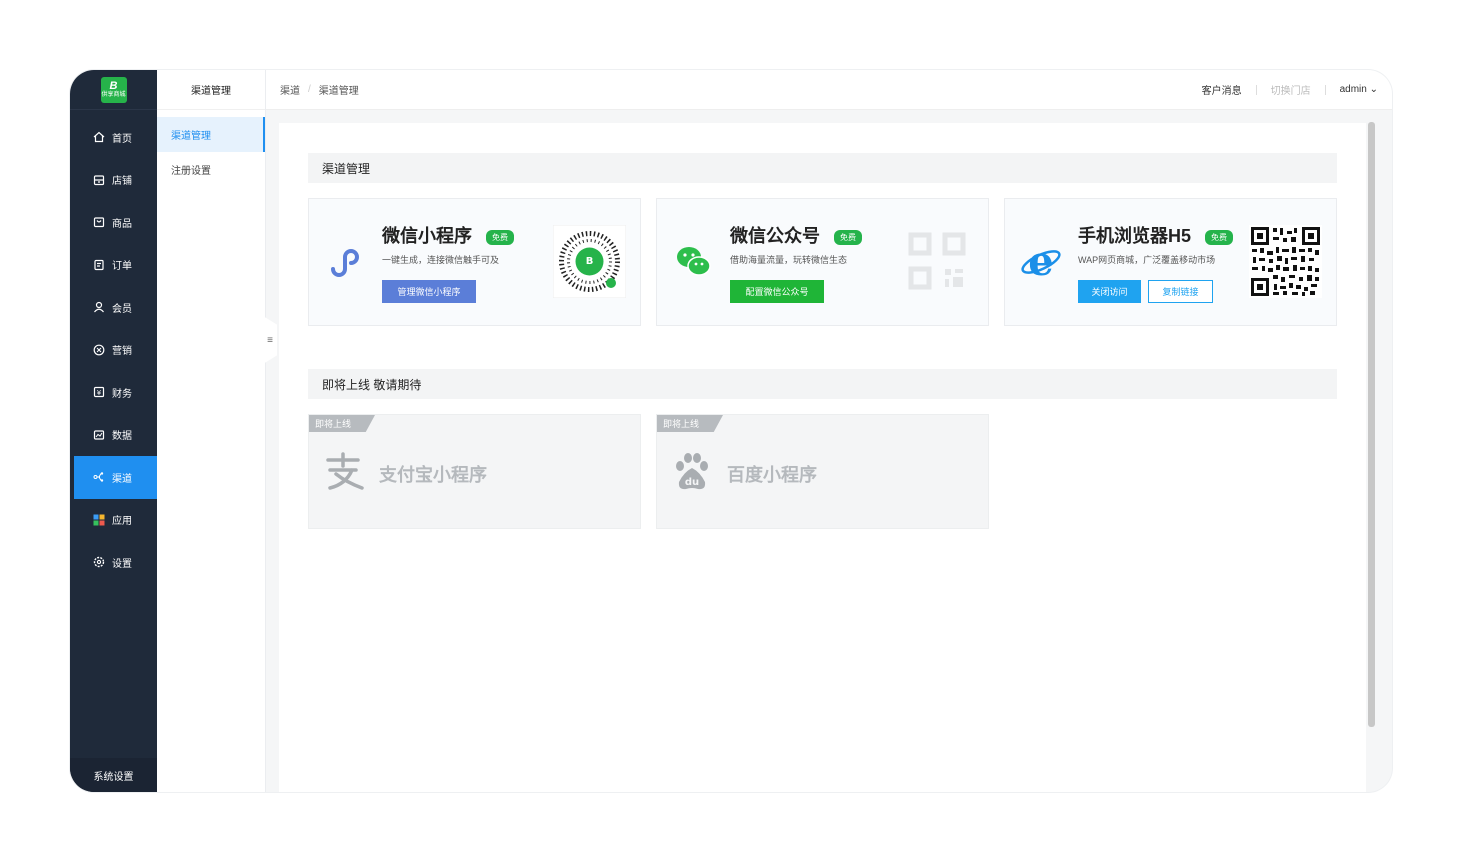  I want to click on home-icon, so click(99, 137).